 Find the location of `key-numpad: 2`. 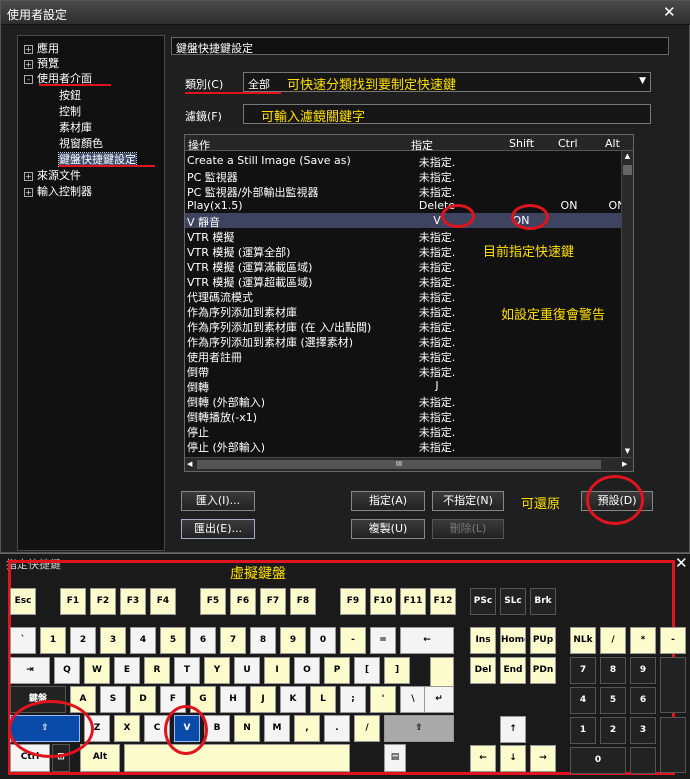

key-numpad: 2 is located at coordinates (613, 730).